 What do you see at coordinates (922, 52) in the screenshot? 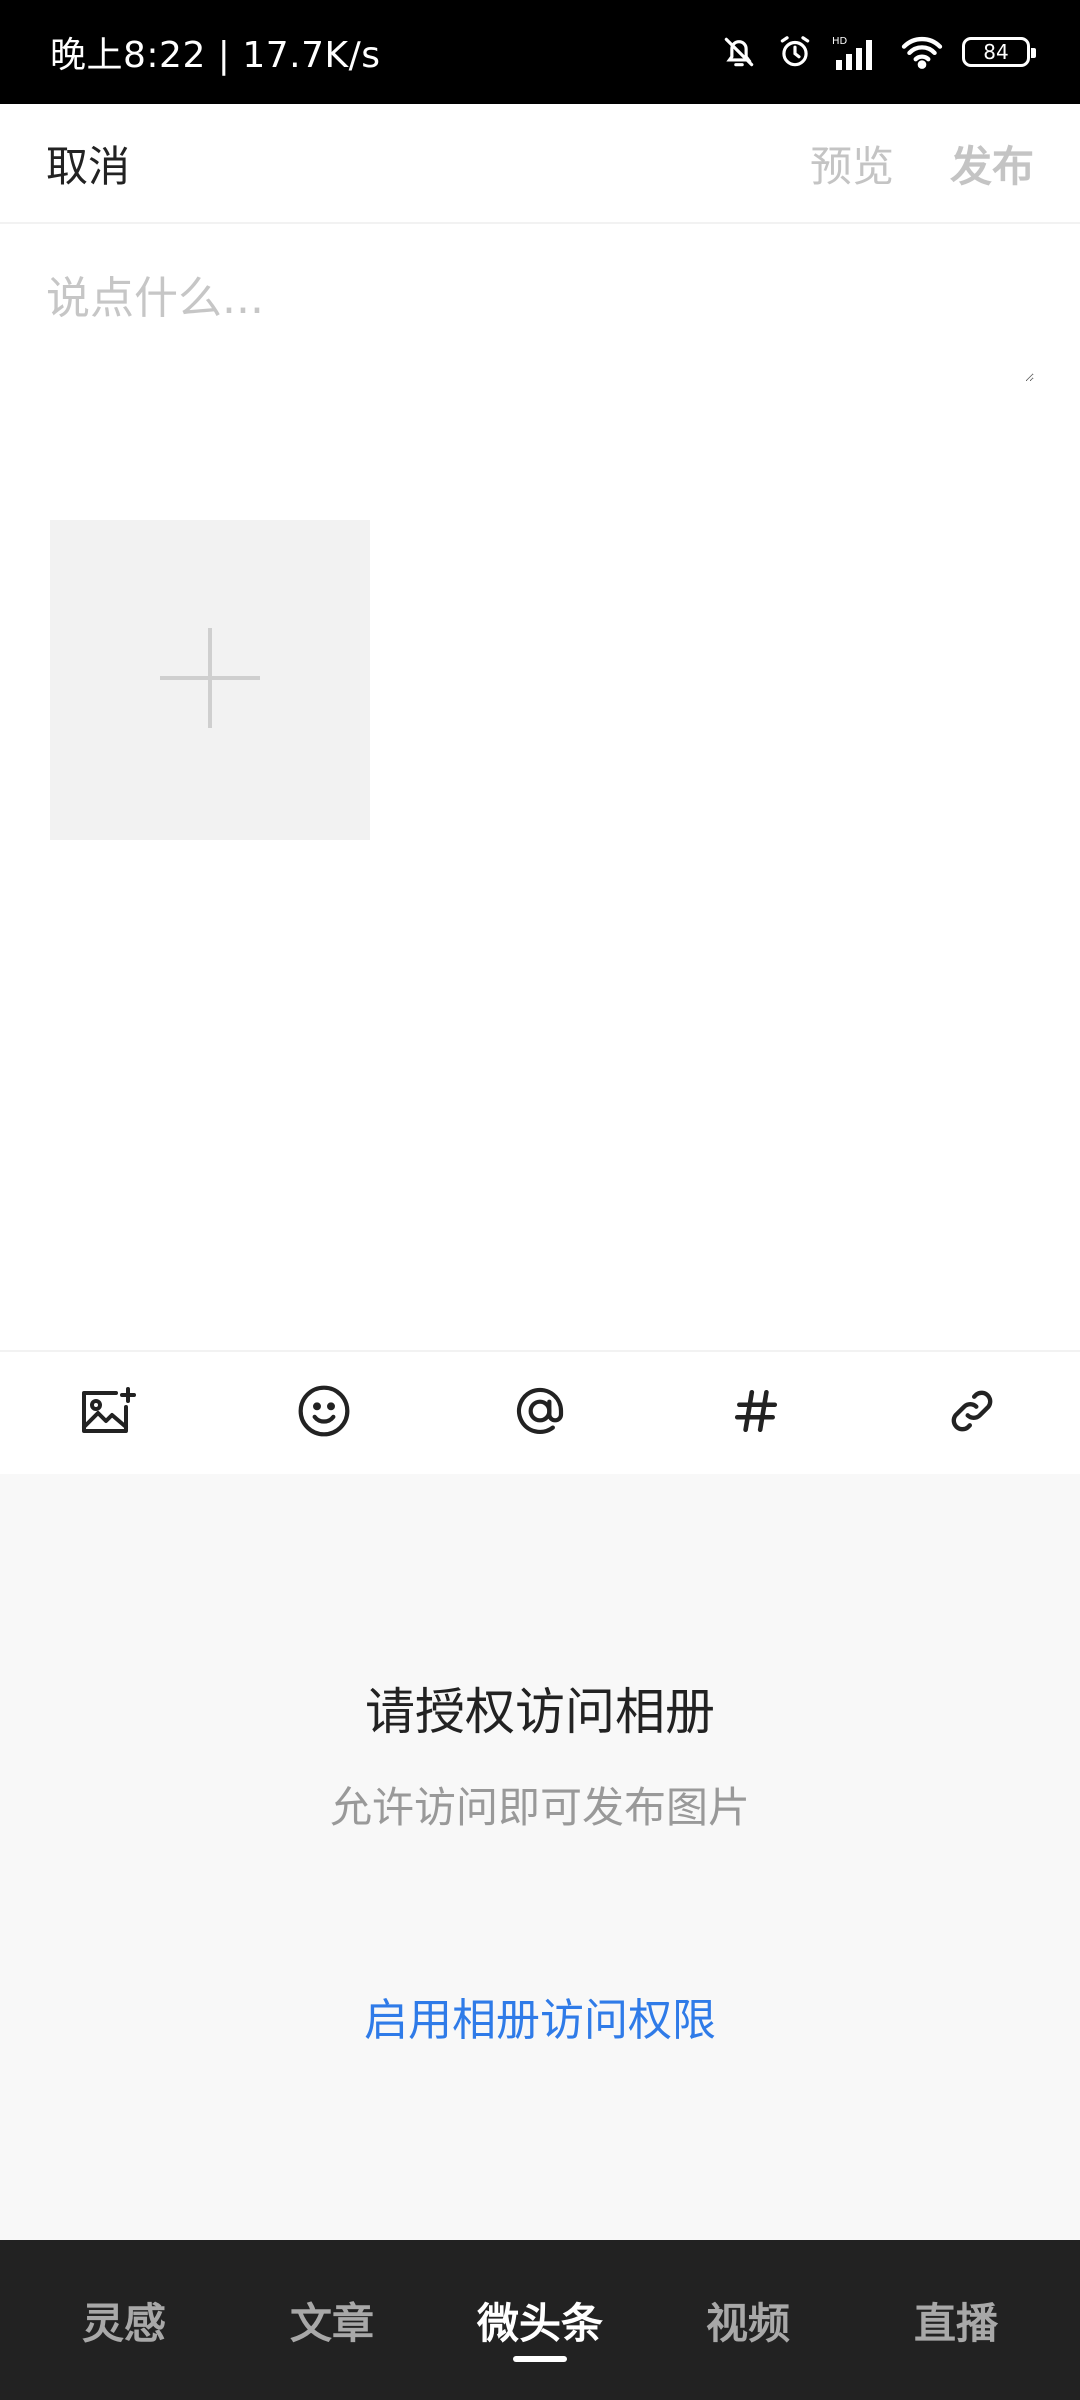
I see `wifi-icon` at bounding box center [922, 52].